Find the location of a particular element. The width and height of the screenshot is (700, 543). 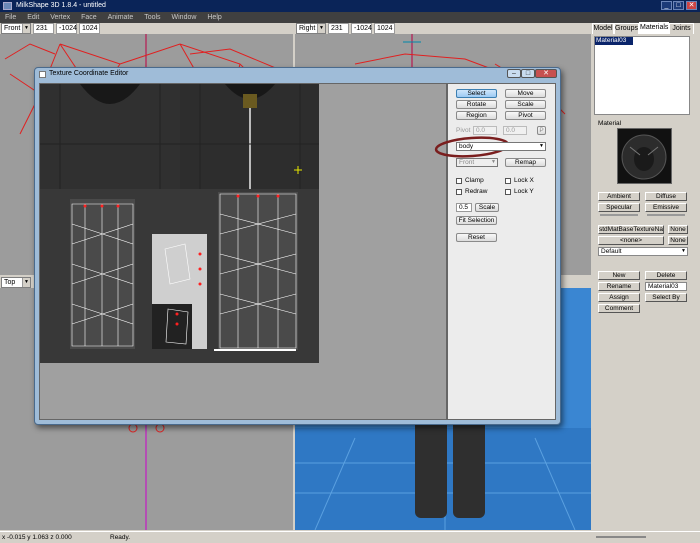

menu-edit: Edit is located at coordinates (33, 17).